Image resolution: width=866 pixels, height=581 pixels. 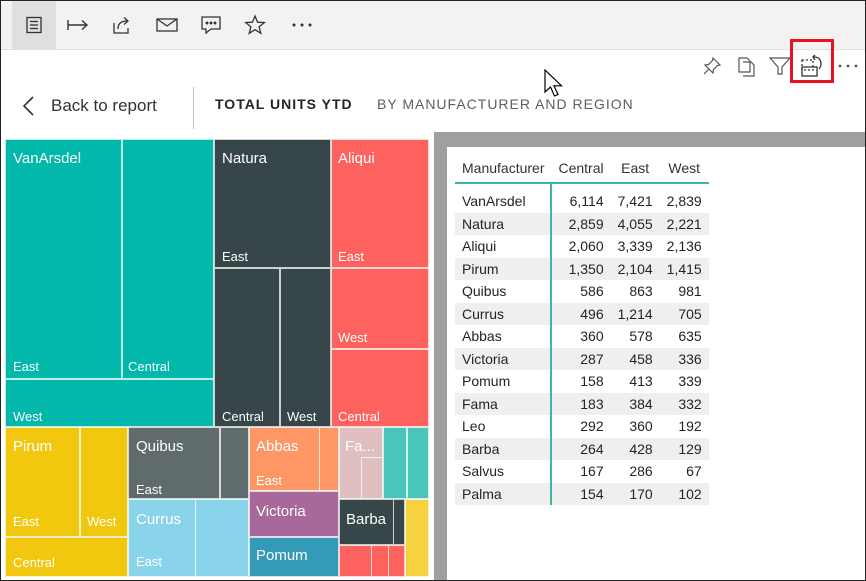 What do you see at coordinates (635, 223) in the screenshot?
I see `table-cell-value: 4,055` at bounding box center [635, 223].